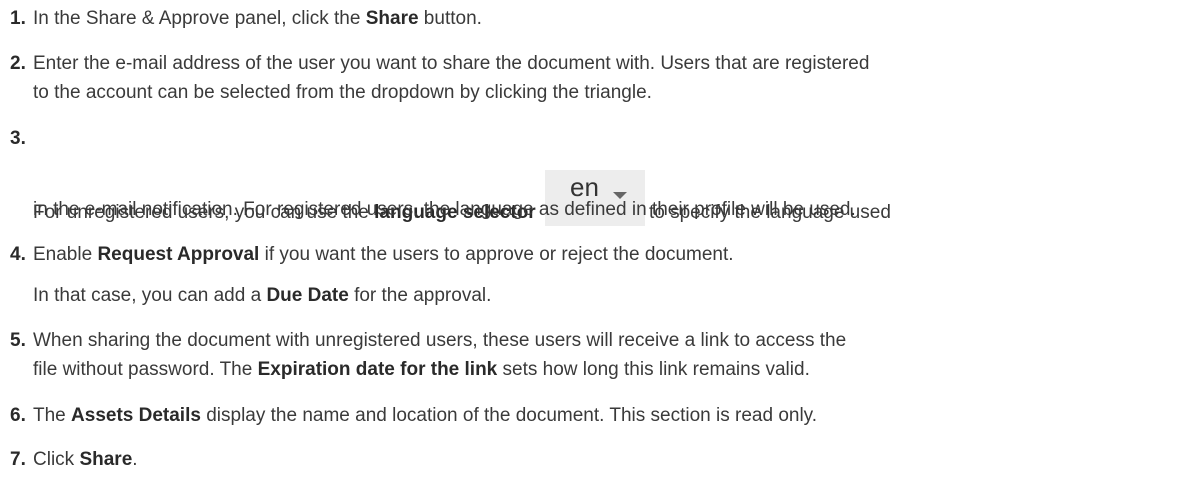  Describe the element at coordinates (18, 340) in the screenshot. I see `step-5-number: 5.` at that location.